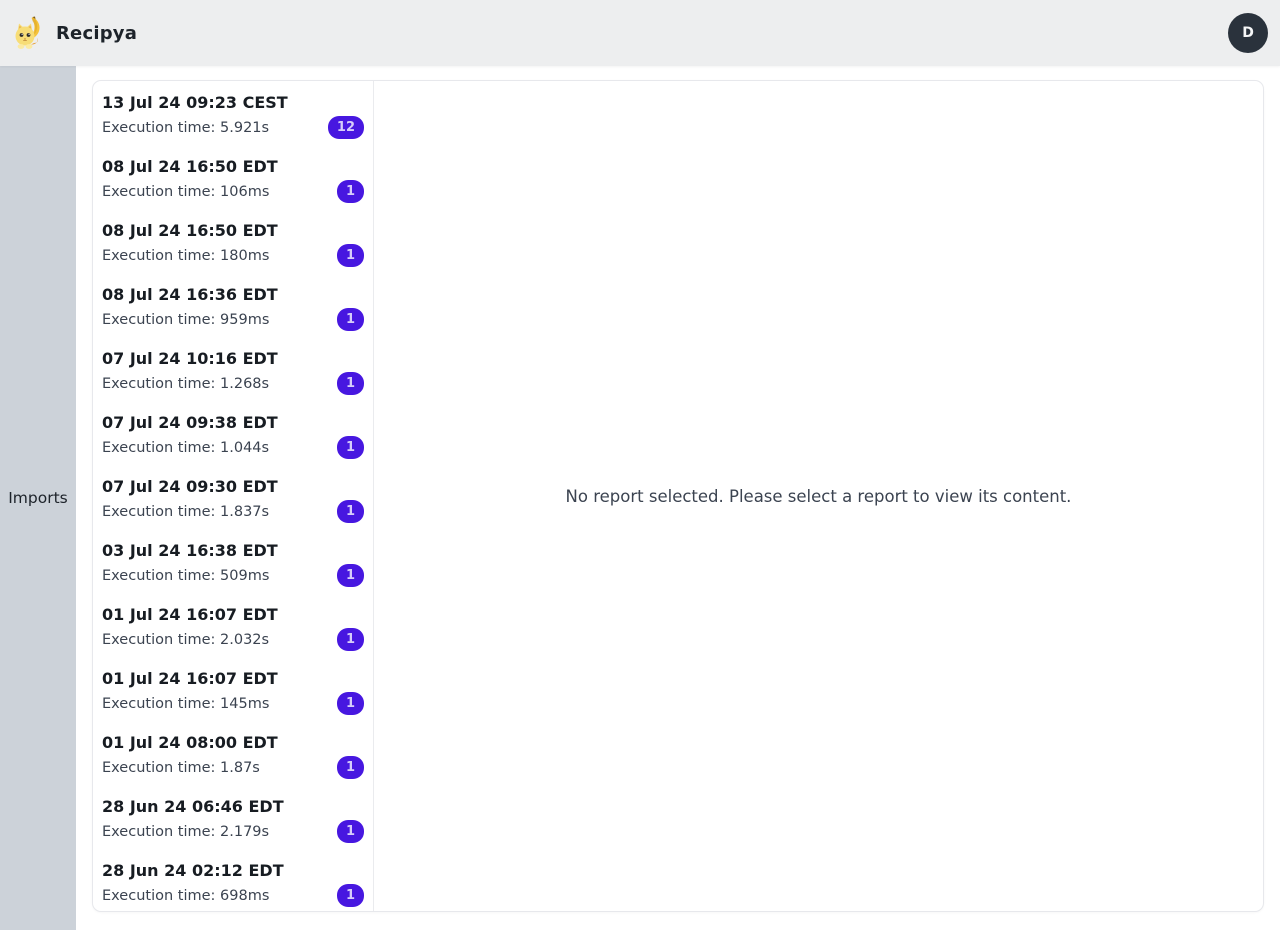  I want to click on report-date: 28 Jun 24 06:46 EDT, so click(193, 806).